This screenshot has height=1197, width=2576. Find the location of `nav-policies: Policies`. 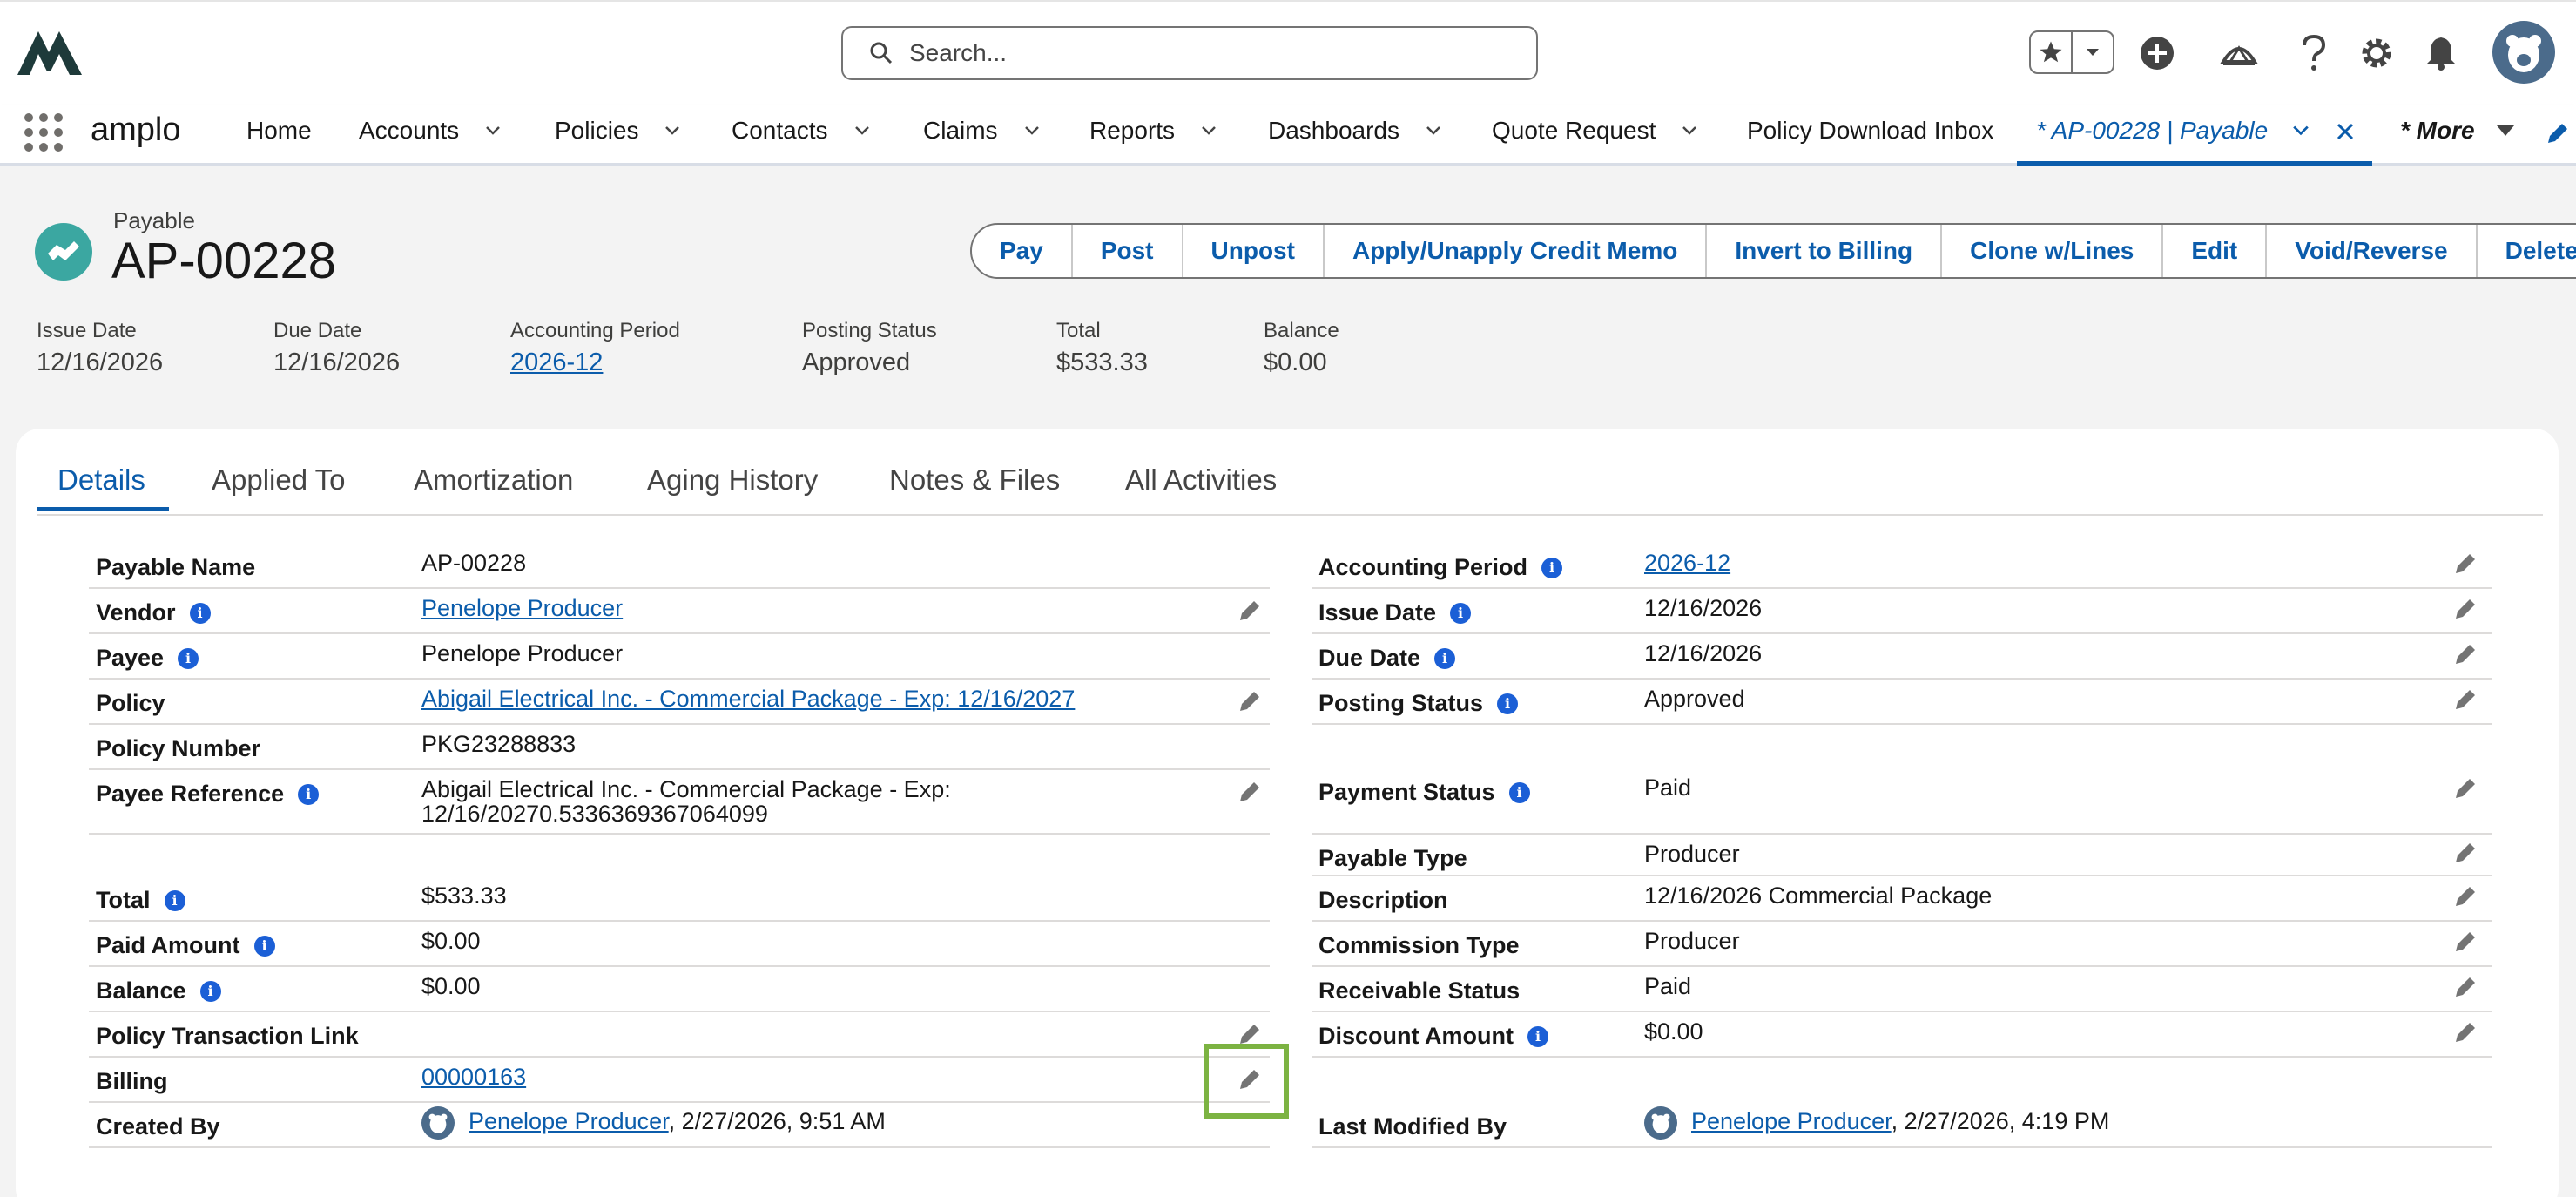

nav-policies: Policies is located at coordinates (617, 131).